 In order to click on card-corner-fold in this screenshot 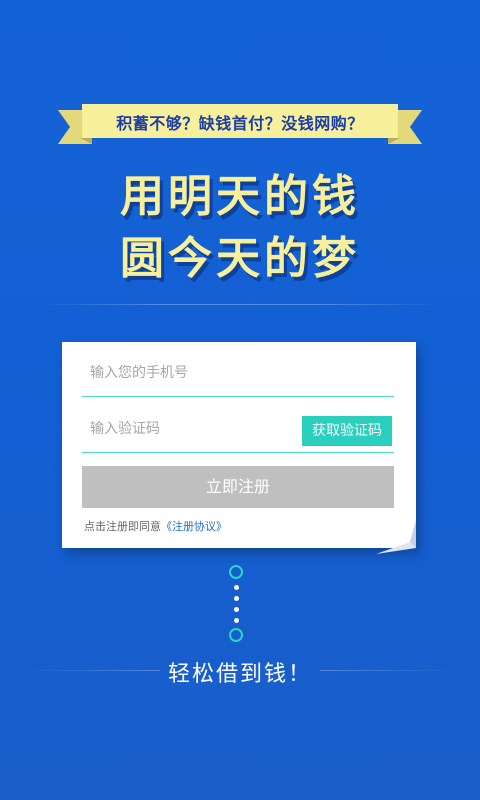, I will do `click(396, 537)`.